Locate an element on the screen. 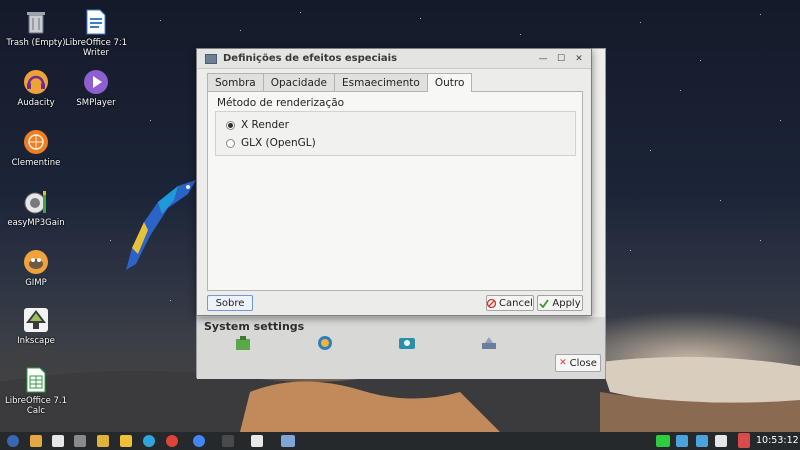  tools-icon is located at coordinates (489, 343).